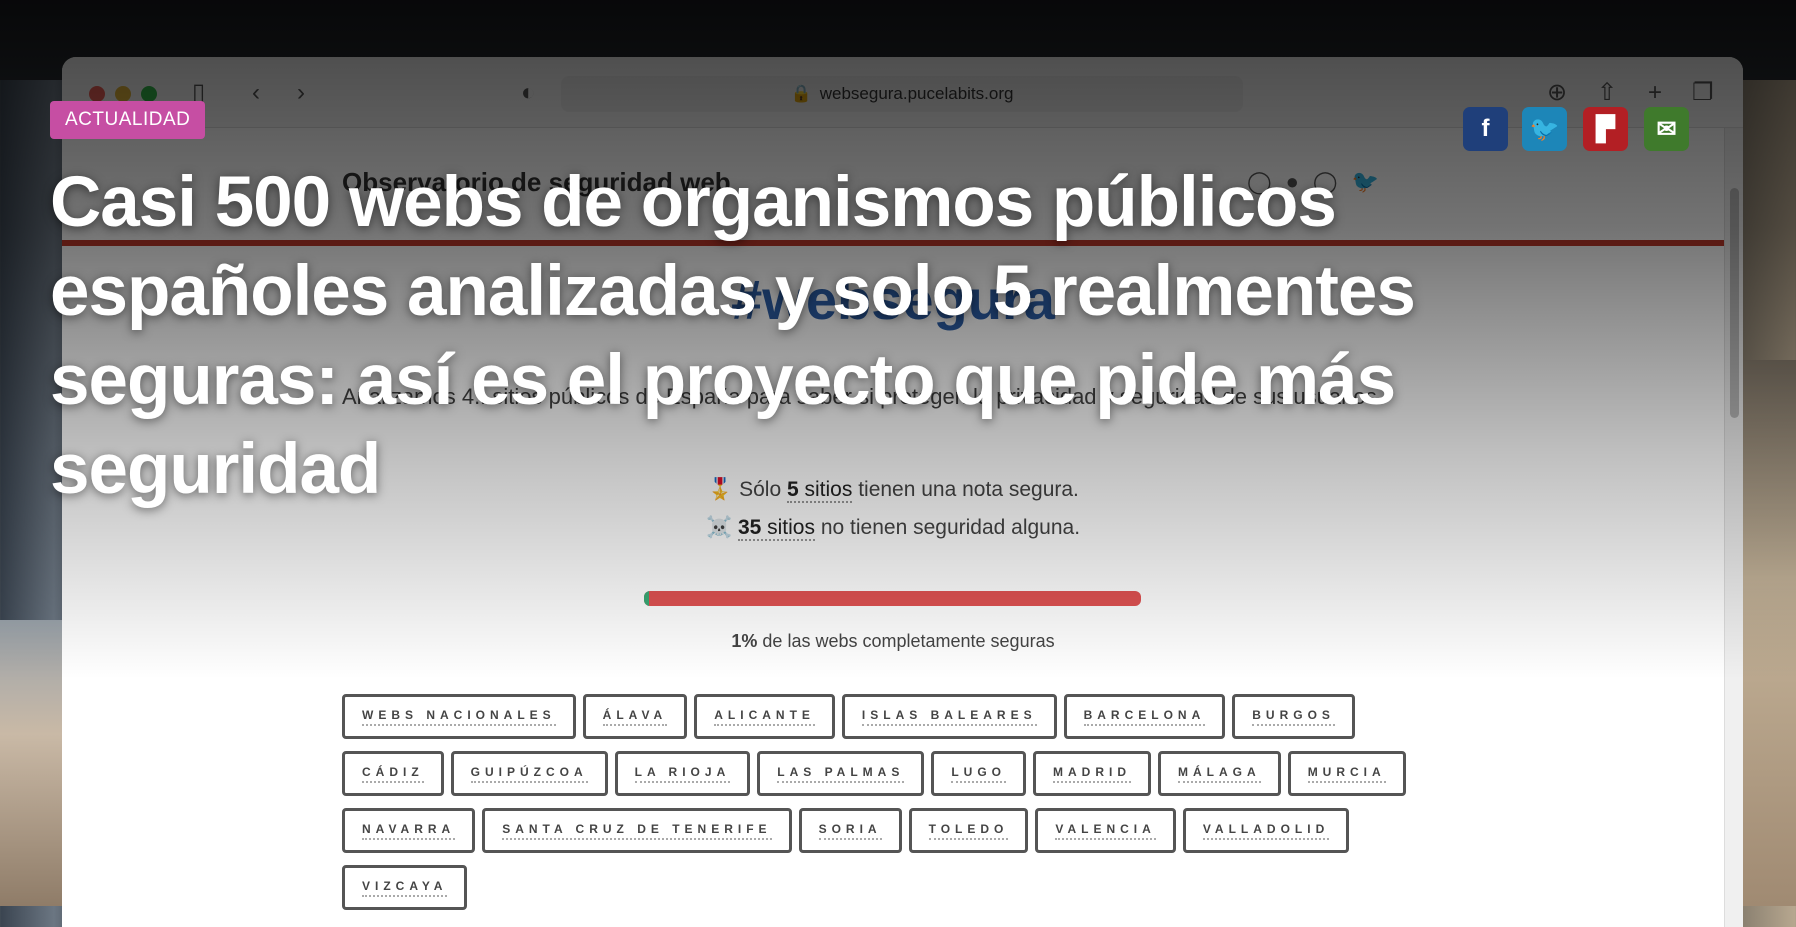  What do you see at coordinates (719, 527) in the screenshot?
I see `skull-icon: ☠️` at bounding box center [719, 527].